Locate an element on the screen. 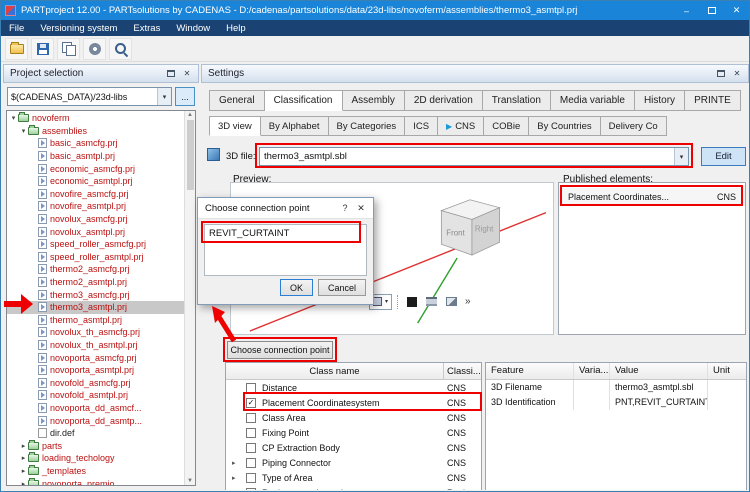 Image resolution: width=750 pixels, height=492 pixels. project-path-combo: $(CADENAS_DATA)/23d-libs ▾ is located at coordinates (89, 96).